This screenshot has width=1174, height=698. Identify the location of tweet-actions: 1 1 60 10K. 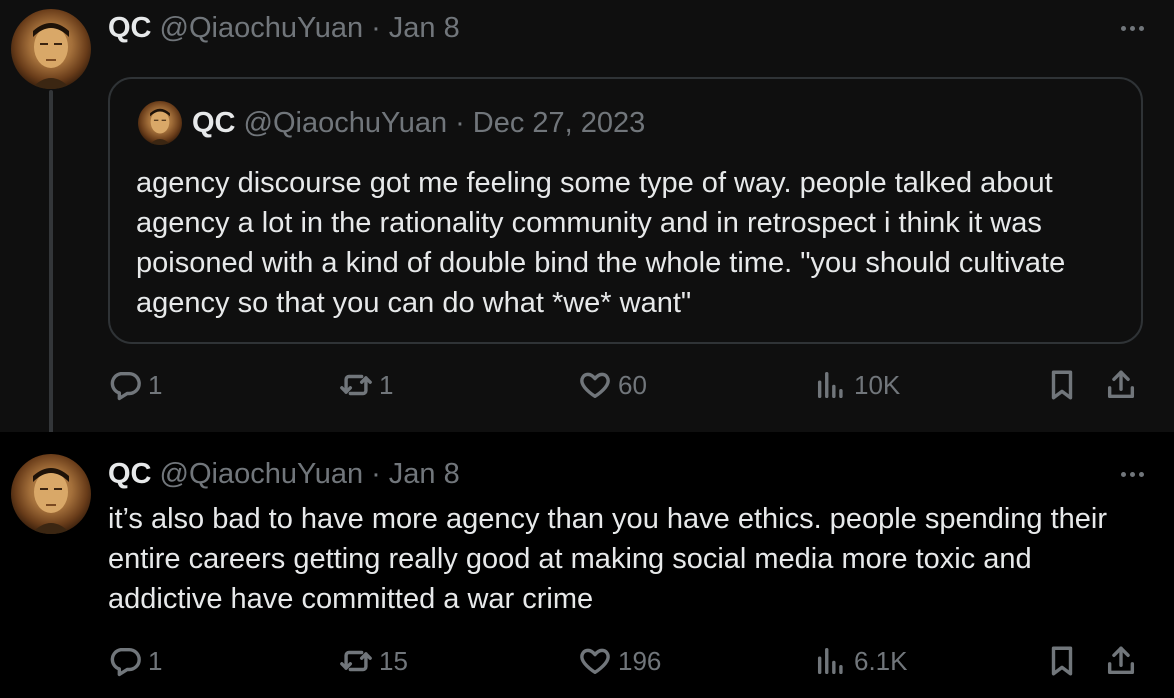
(628, 388).